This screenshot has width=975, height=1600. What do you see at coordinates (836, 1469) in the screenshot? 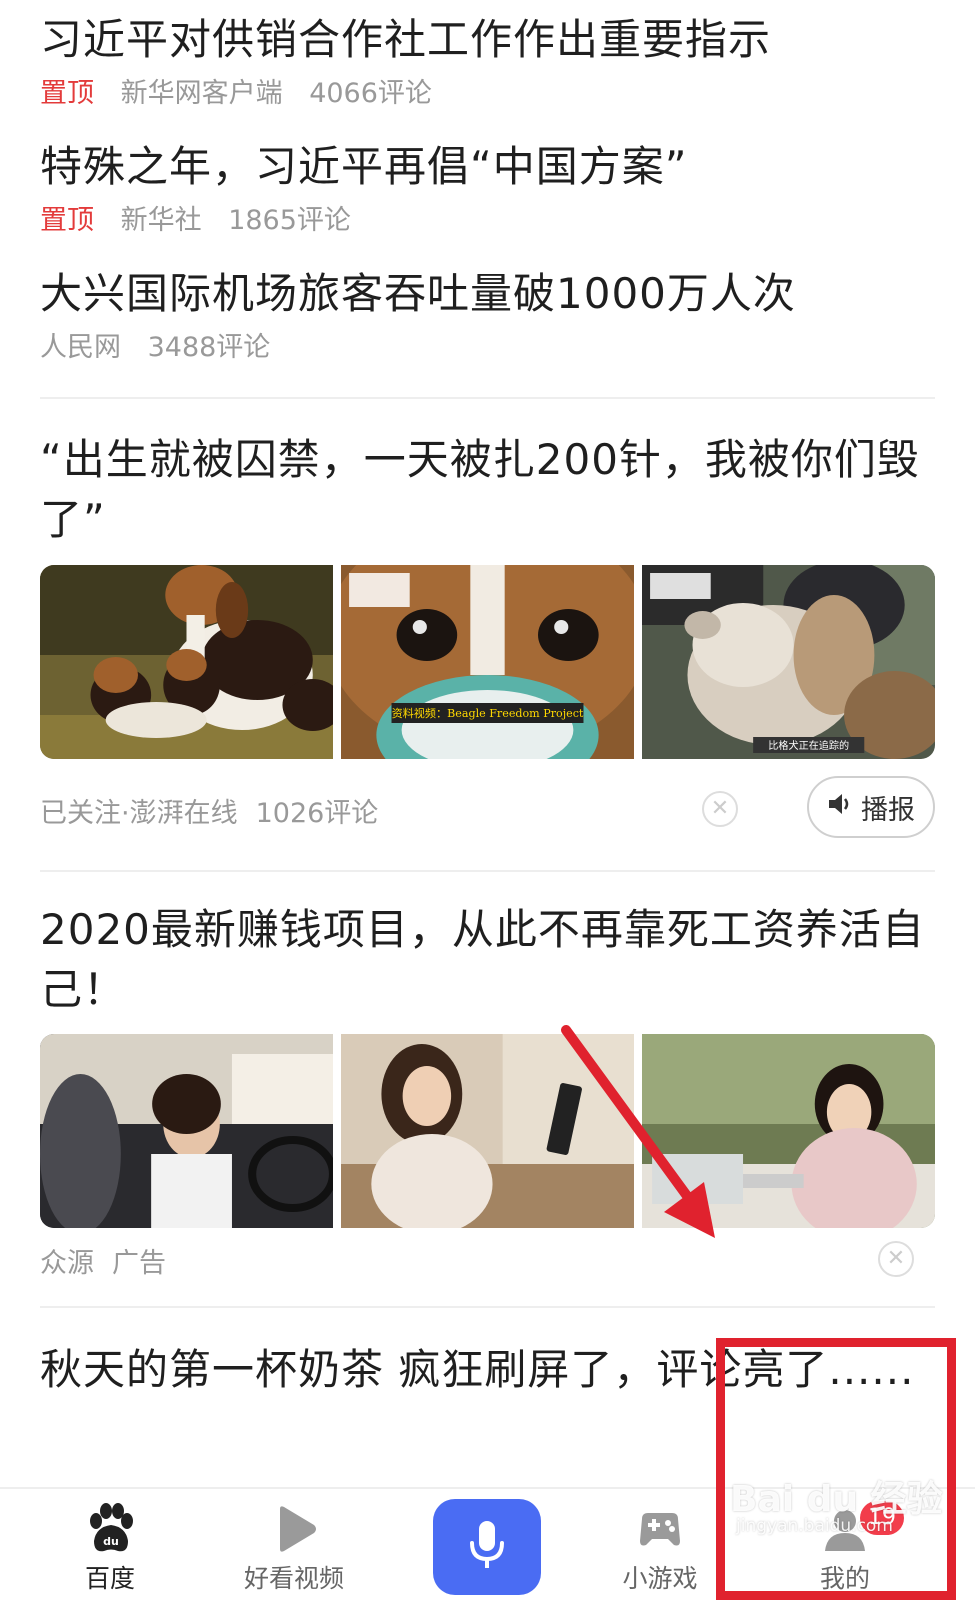
I see `annotation-highlight-box` at bounding box center [836, 1469].